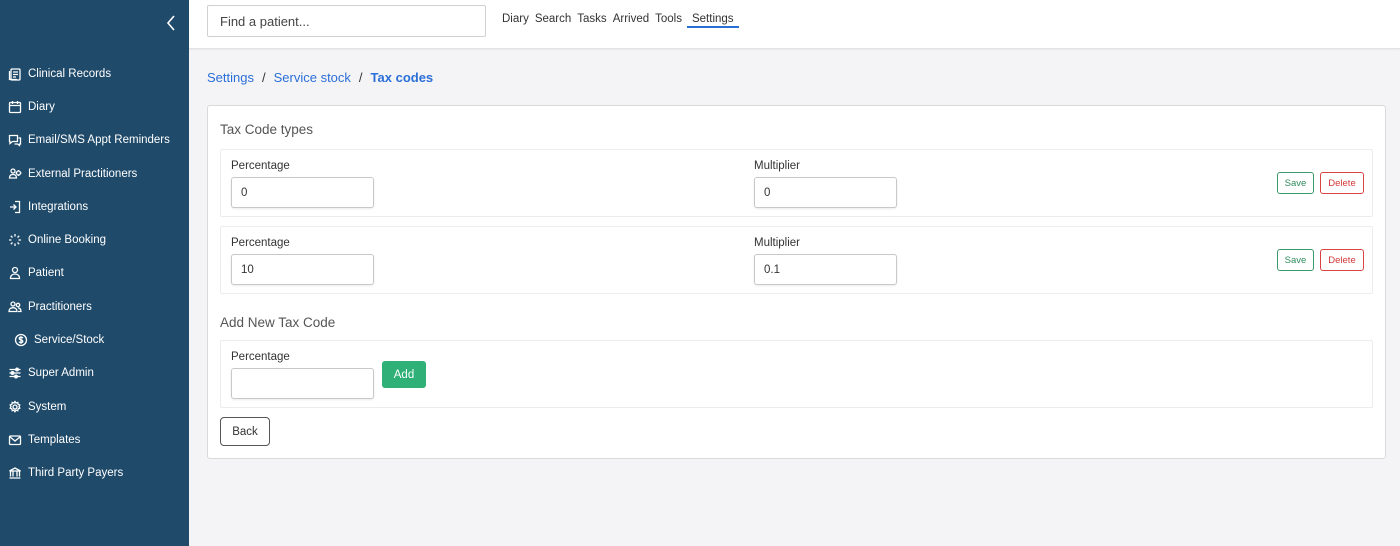 Image resolution: width=1400 pixels, height=546 pixels. What do you see at coordinates (15, 240) in the screenshot?
I see `sparkle-icon` at bounding box center [15, 240].